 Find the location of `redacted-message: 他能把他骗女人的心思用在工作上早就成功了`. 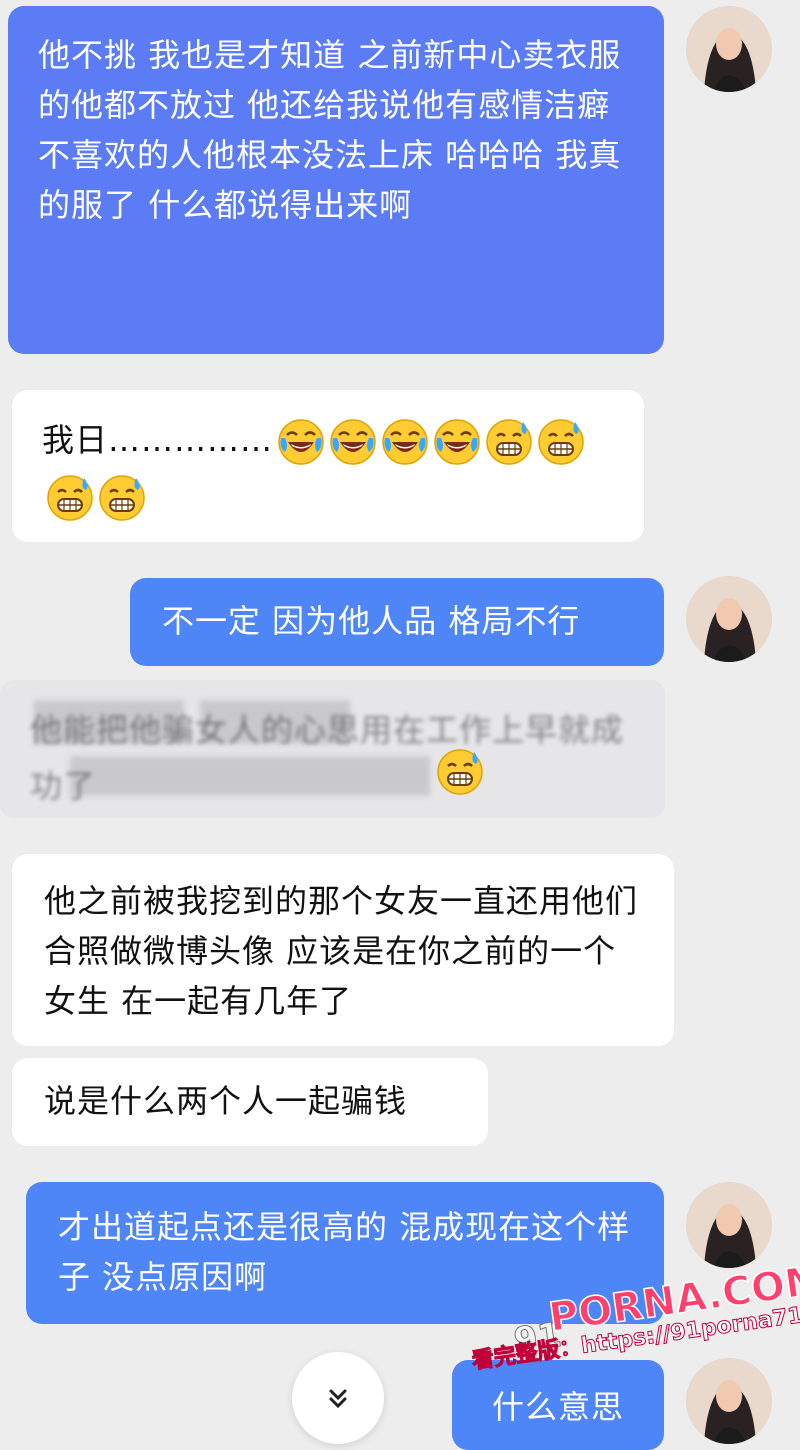

redacted-message: 他能把他骗女人的心思用在工作上早就成功了 is located at coordinates (332, 749).